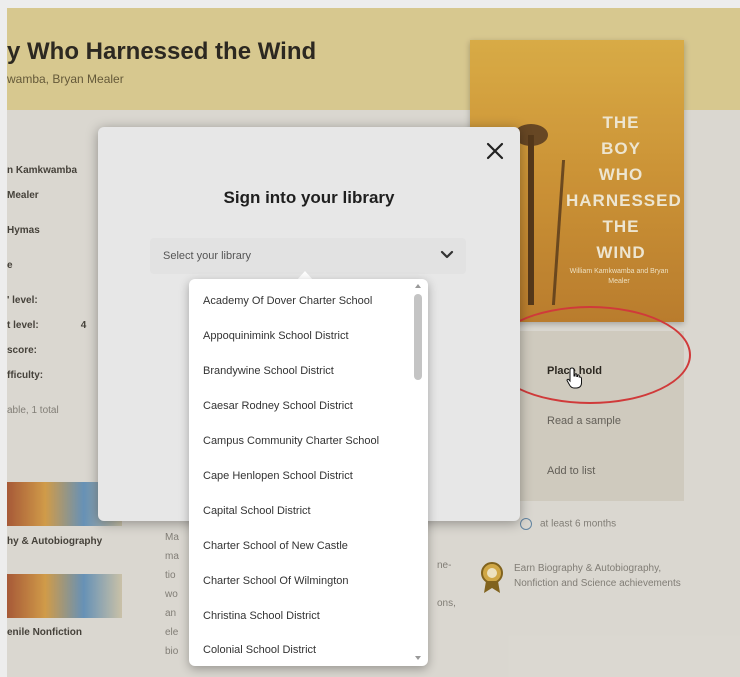 The height and width of the screenshot is (677, 740). I want to click on hand-cursor-icon, so click(574, 378).